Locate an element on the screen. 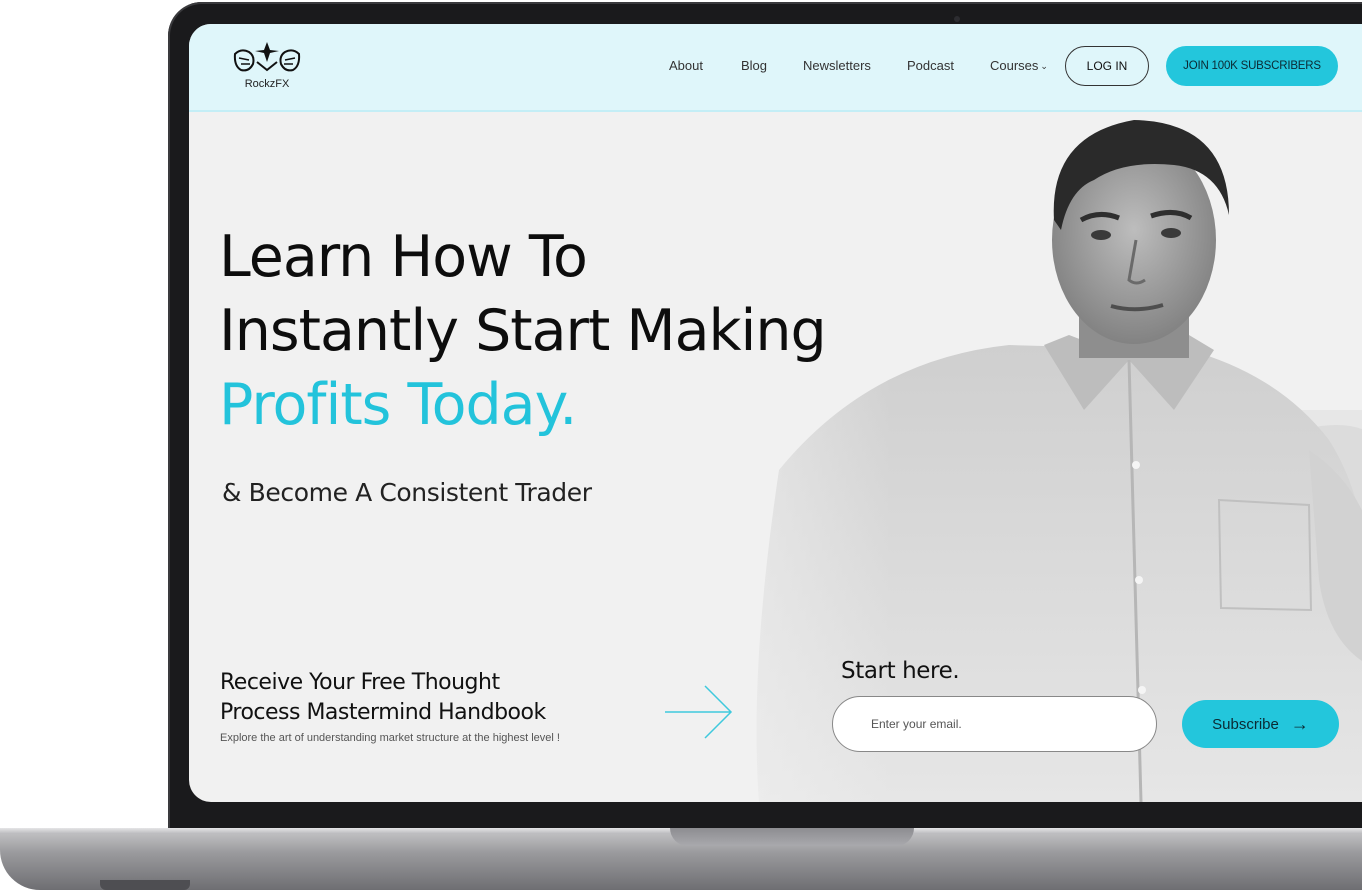  join-subscribers-button: JOIN 100K SUBSCRIBERS is located at coordinates (1252, 66).